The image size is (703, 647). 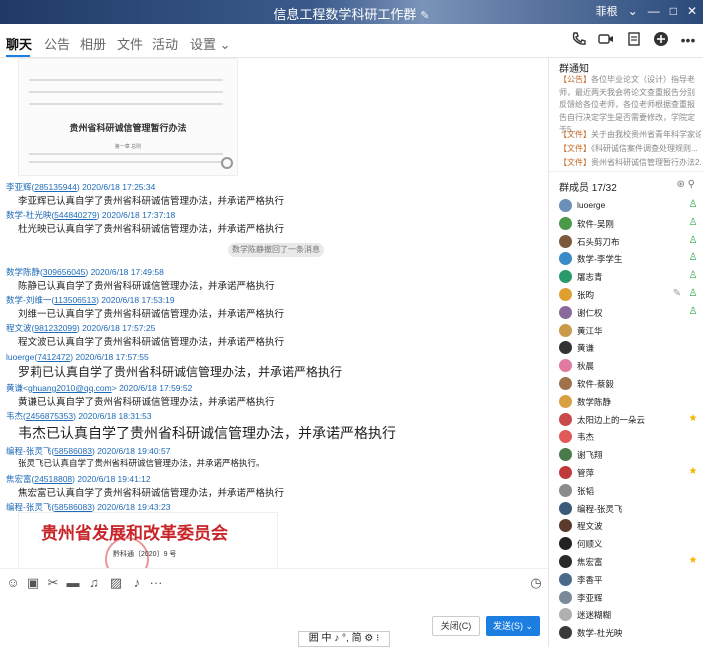 What do you see at coordinates (606, 40) in the screenshot?
I see `video-call-icon` at bounding box center [606, 40].